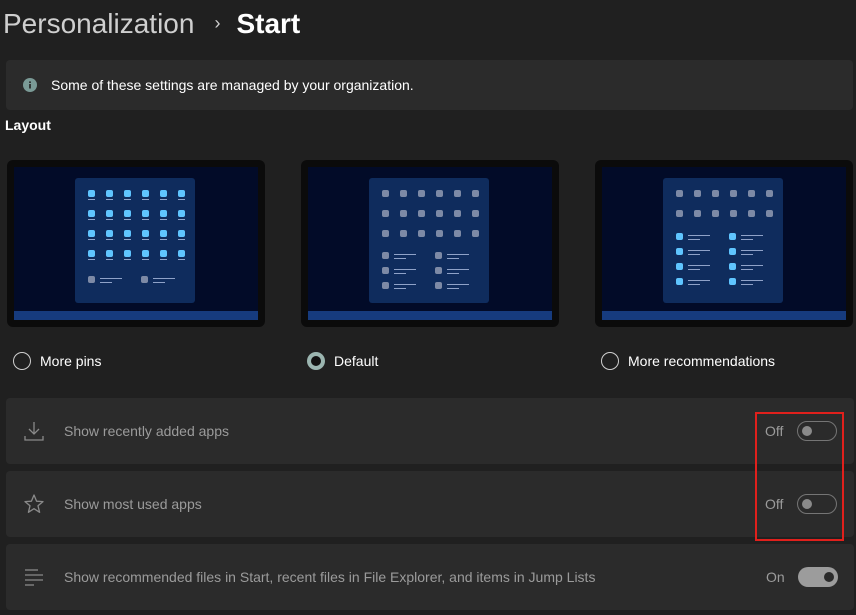 The image size is (856, 615). I want to click on download-icon, so click(34, 431).